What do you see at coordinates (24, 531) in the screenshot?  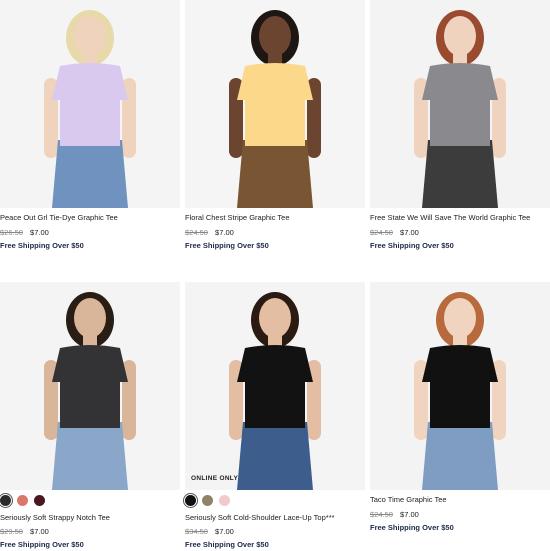 I see `product-prices: $29.50 $7.00` at bounding box center [24, 531].